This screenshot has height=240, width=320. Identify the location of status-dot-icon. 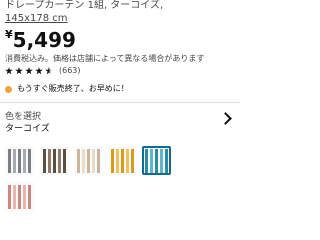
(8, 89).